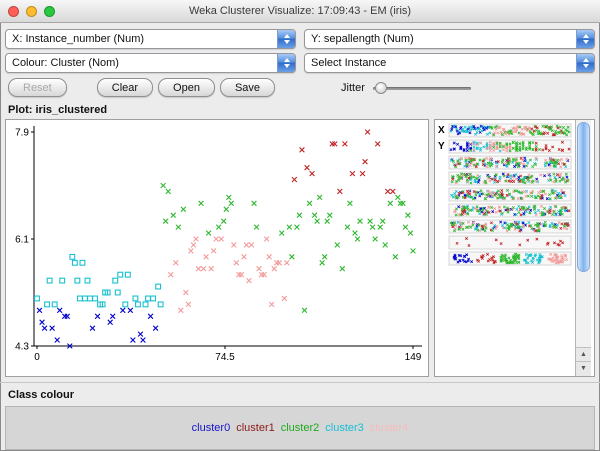 Image resolution: width=600 pixels, height=451 pixels. Describe the element at coordinates (37, 357) in the screenshot. I see `svg-text: 0` at that location.